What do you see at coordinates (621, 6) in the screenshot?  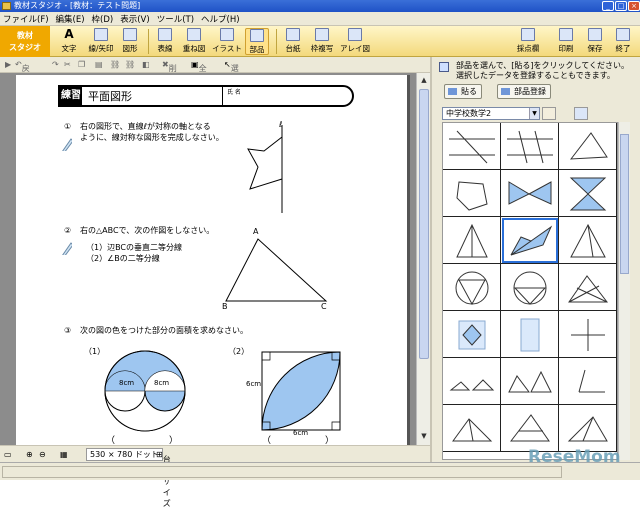 I see `maximize-button: □` at bounding box center [621, 6].